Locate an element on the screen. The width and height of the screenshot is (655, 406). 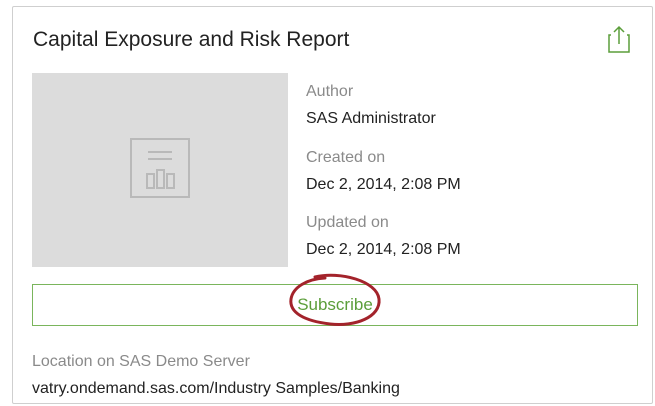
updated-label: Updated on is located at coordinates (347, 222).